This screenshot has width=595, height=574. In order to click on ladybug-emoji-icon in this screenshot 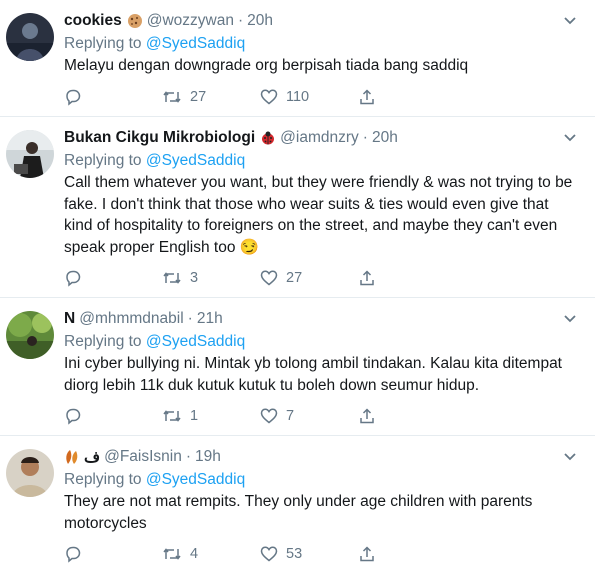, I will do `click(268, 138)`.